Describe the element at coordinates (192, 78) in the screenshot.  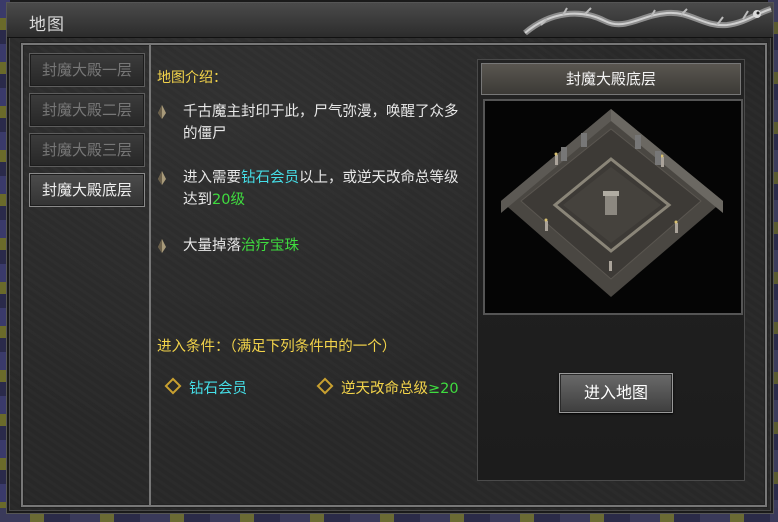
I see `map-intro-heading: 地图介绍：` at that location.